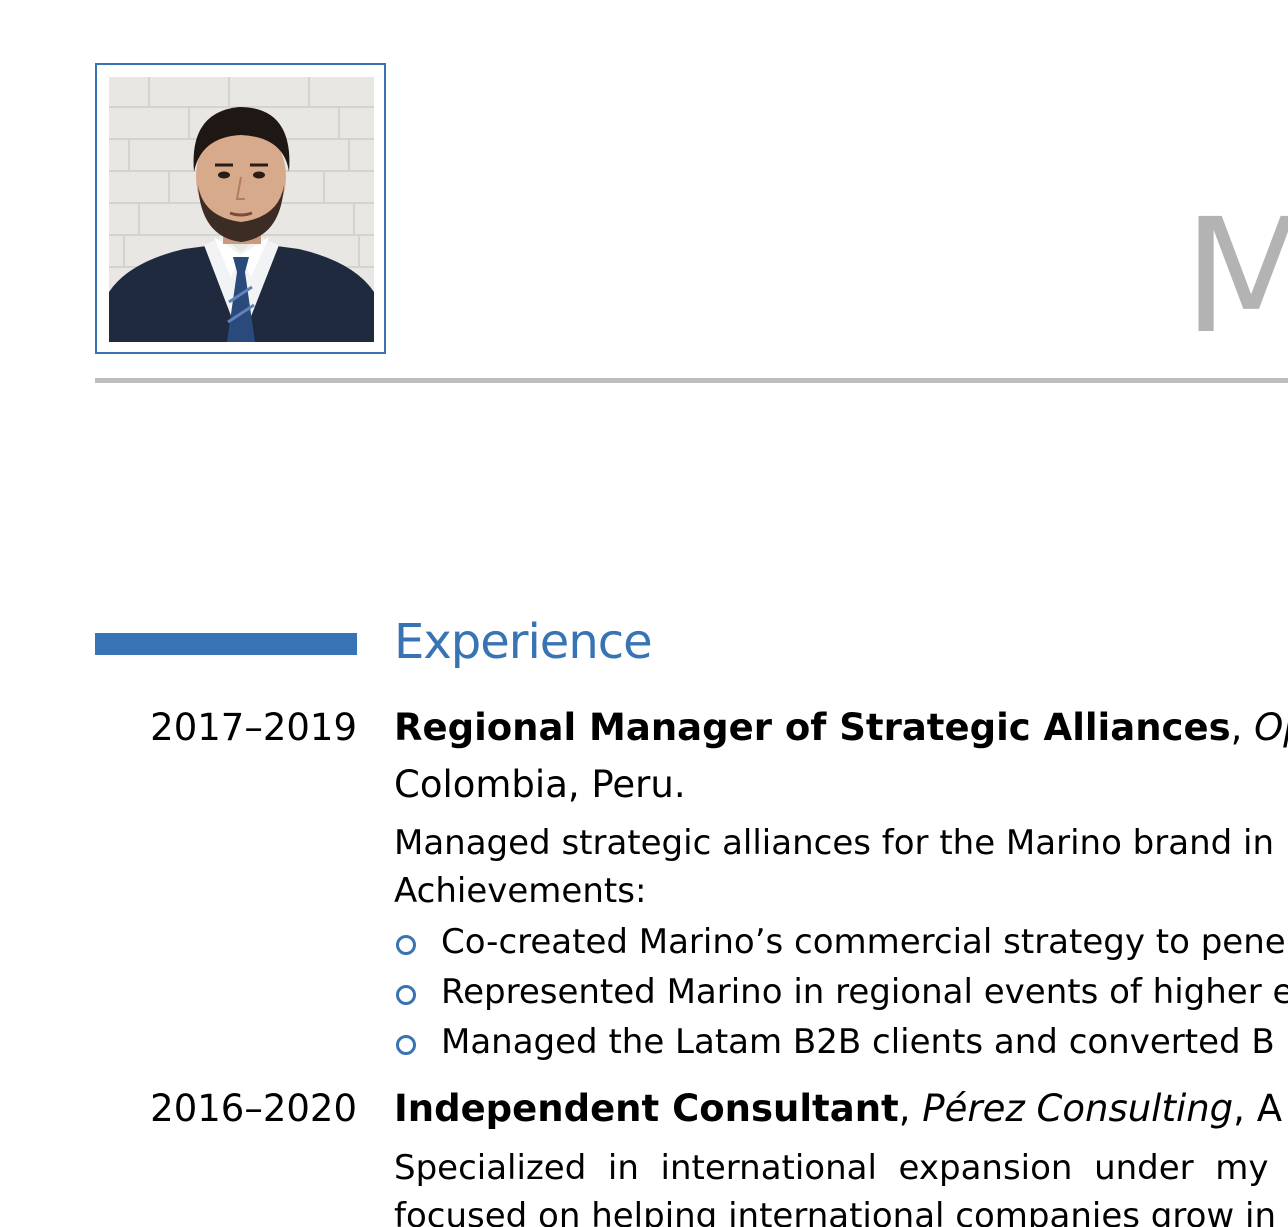 The height and width of the screenshot is (1227, 1288). What do you see at coordinates (812, 727) in the screenshot?
I see `entry-role: Regional Manager of Strategic Alliances` at bounding box center [812, 727].